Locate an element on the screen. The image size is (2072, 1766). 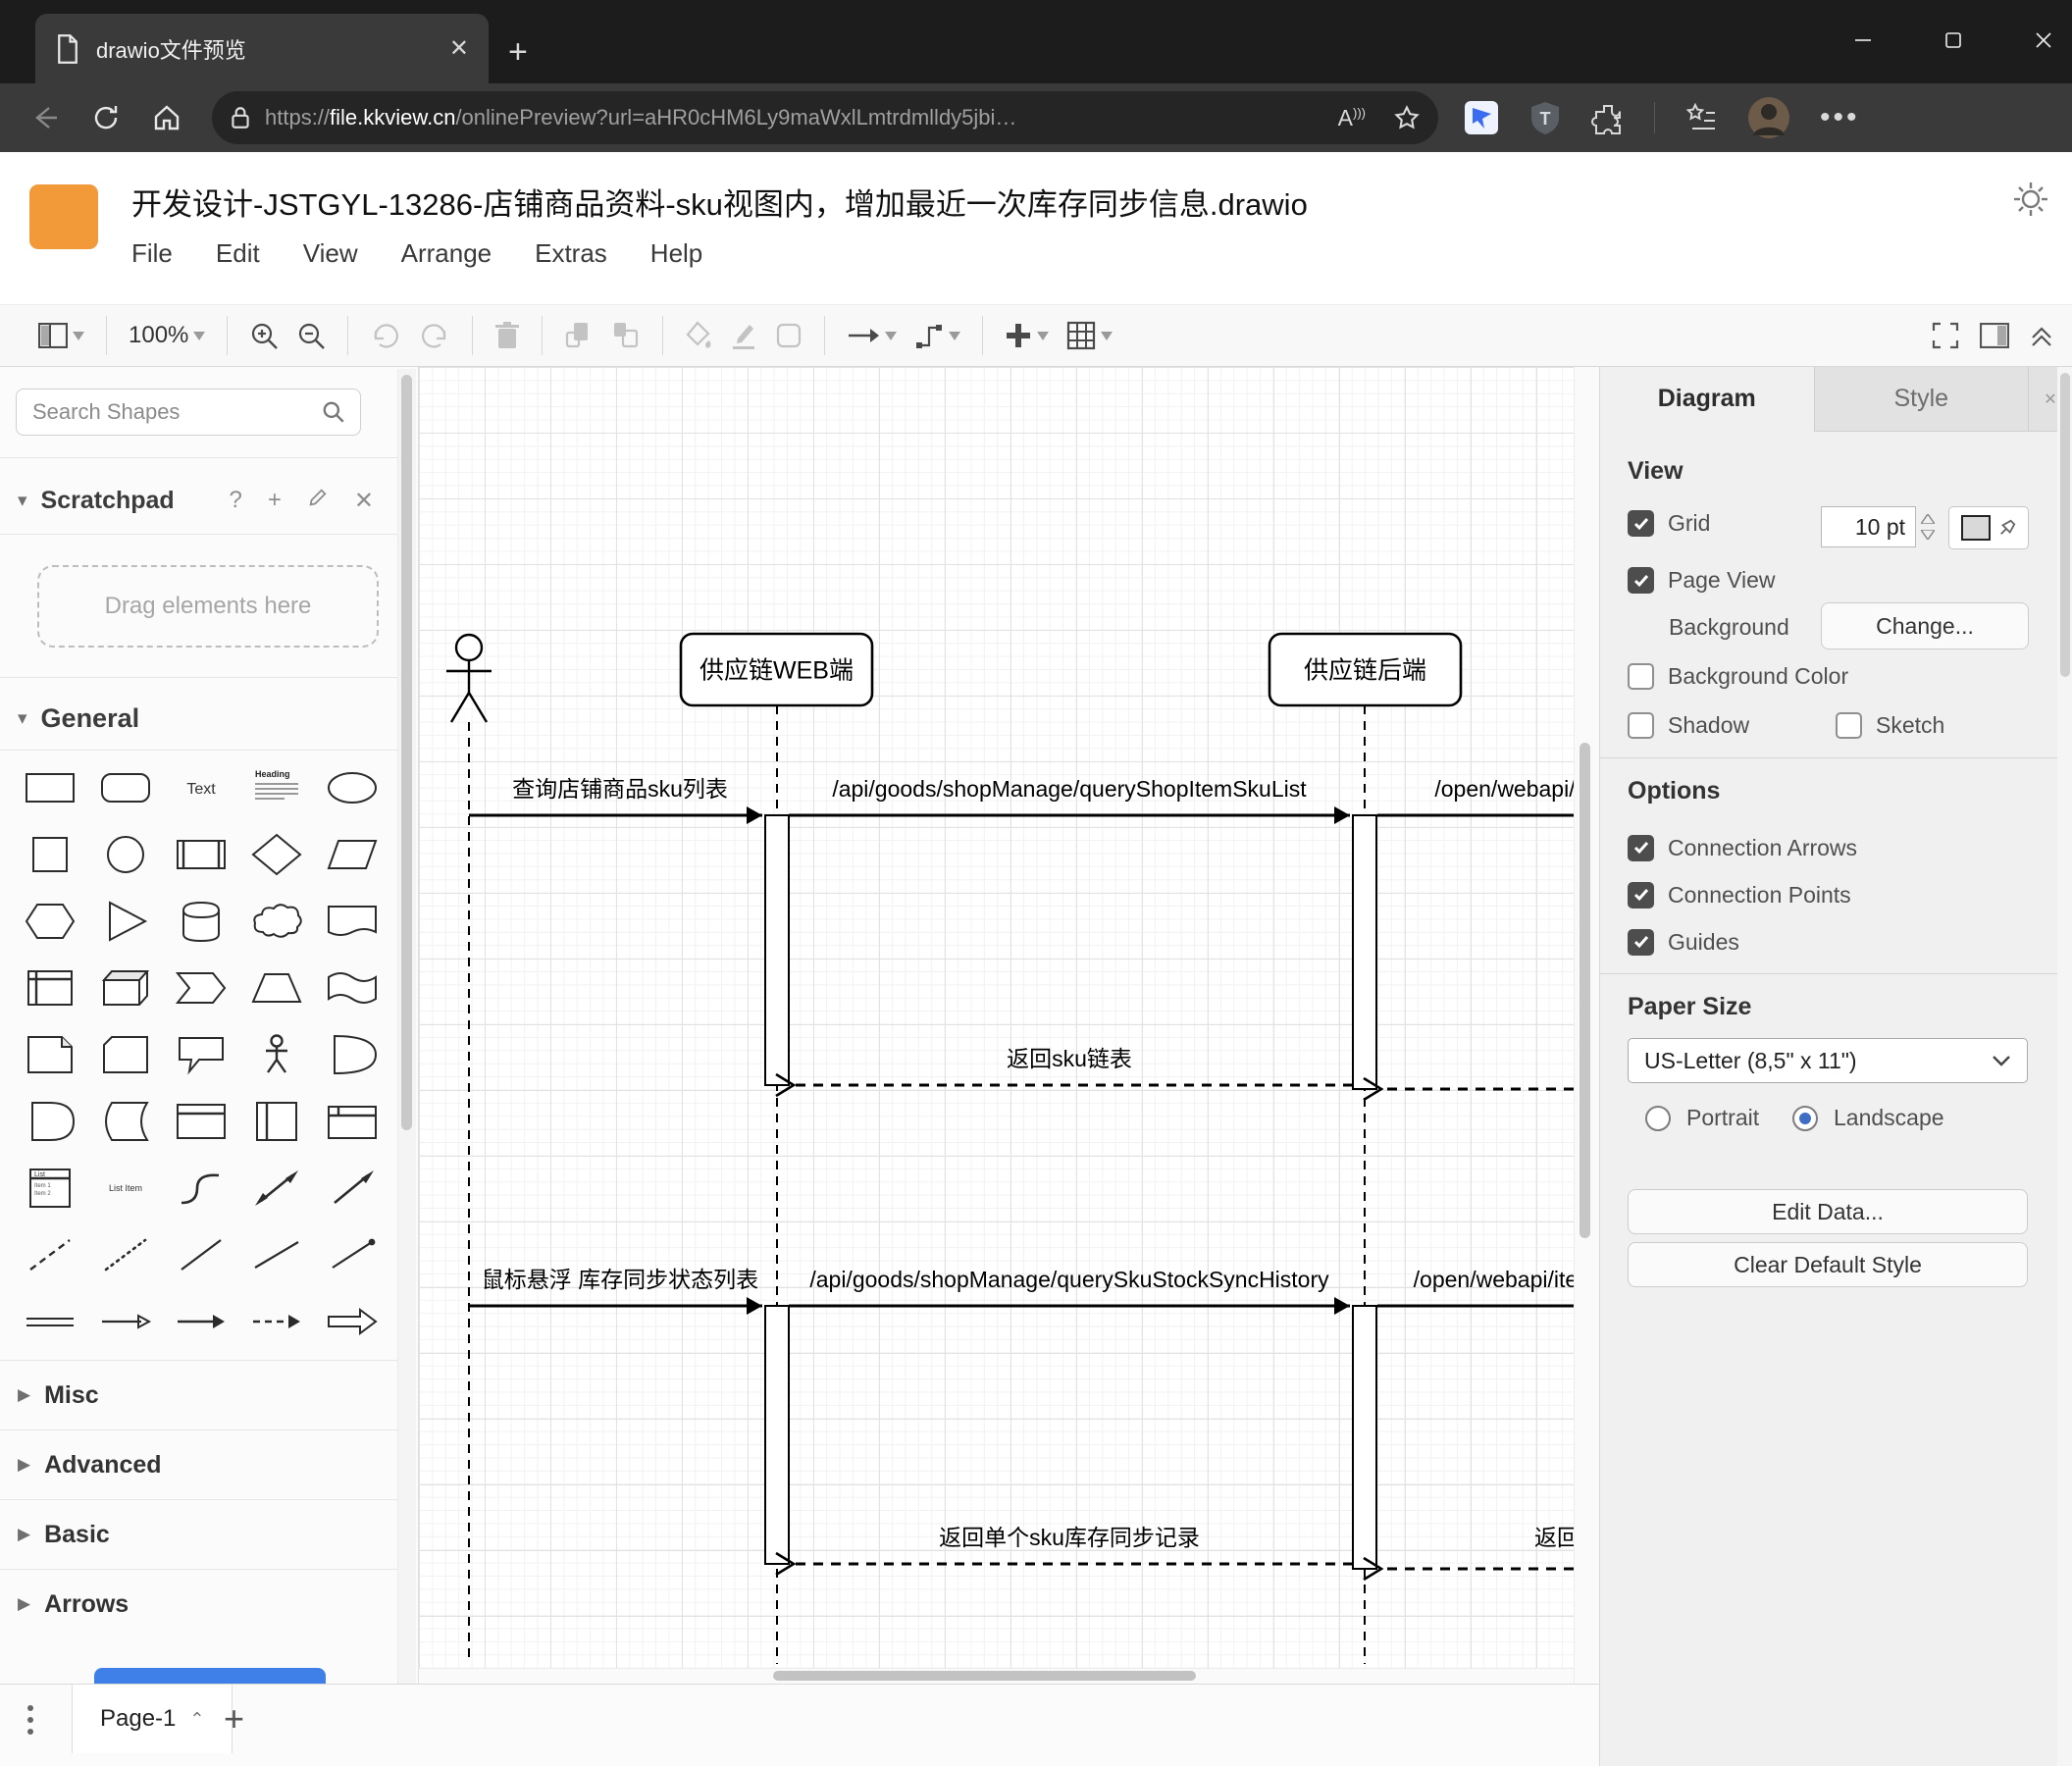
delete-button is located at coordinates (507, 335).